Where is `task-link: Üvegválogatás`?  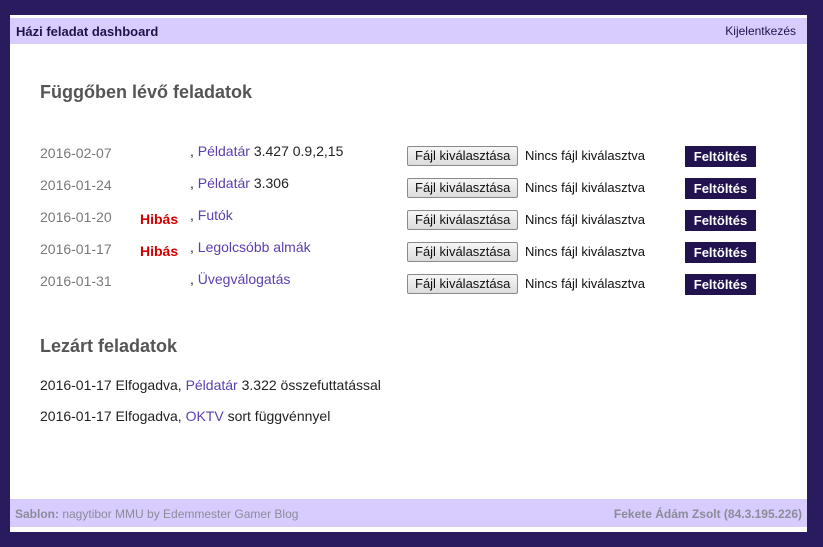
task-link: Üvegválogatás is located at coordinates (244, 279).